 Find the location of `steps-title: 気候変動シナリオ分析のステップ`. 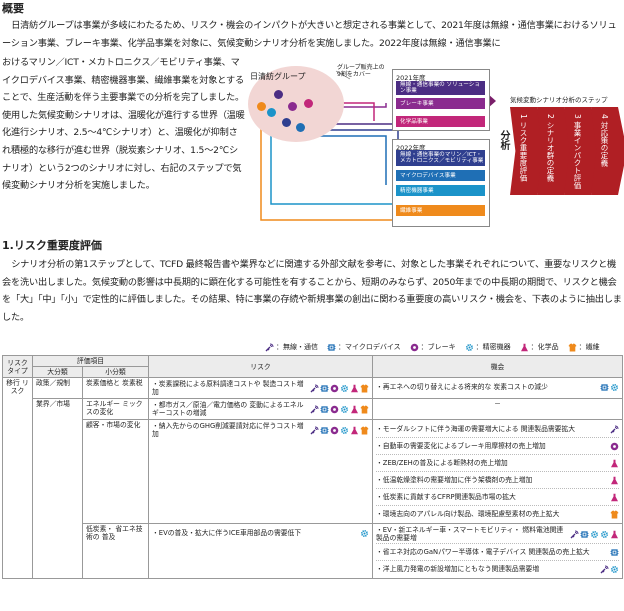

steps-title: 気候変動シナリオ分析のステップ is located at coordinates (559, 100).